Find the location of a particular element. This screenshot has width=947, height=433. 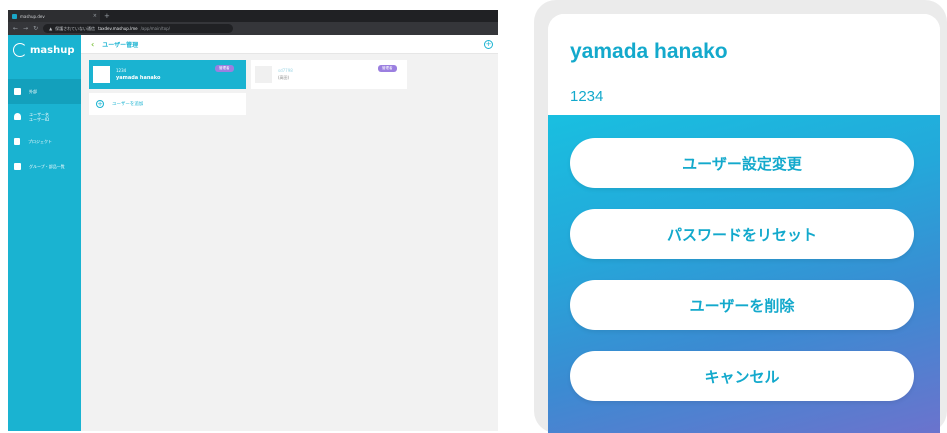

plus-circle-icon: + is located at coordinates (100, 104).